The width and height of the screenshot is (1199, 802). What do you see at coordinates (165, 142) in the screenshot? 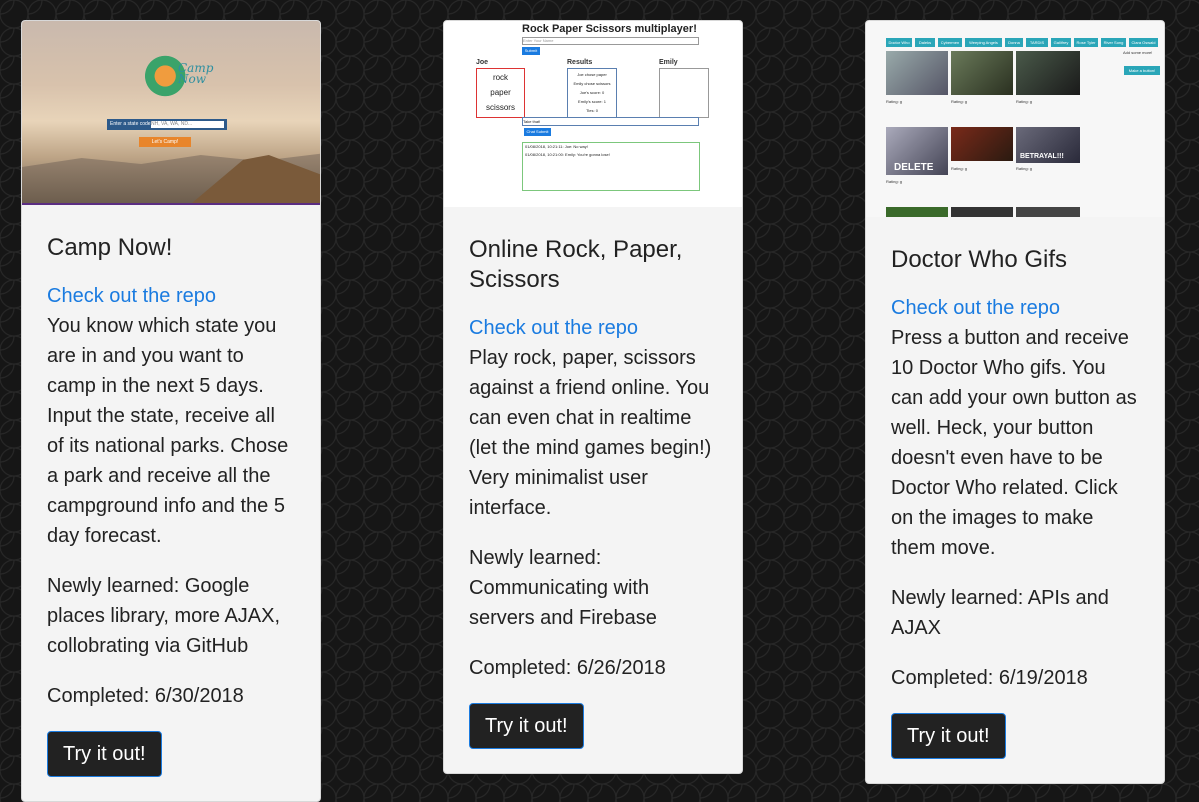
I see `lets-camp-button: Let's Camp!` at bounding box center [165, 142].